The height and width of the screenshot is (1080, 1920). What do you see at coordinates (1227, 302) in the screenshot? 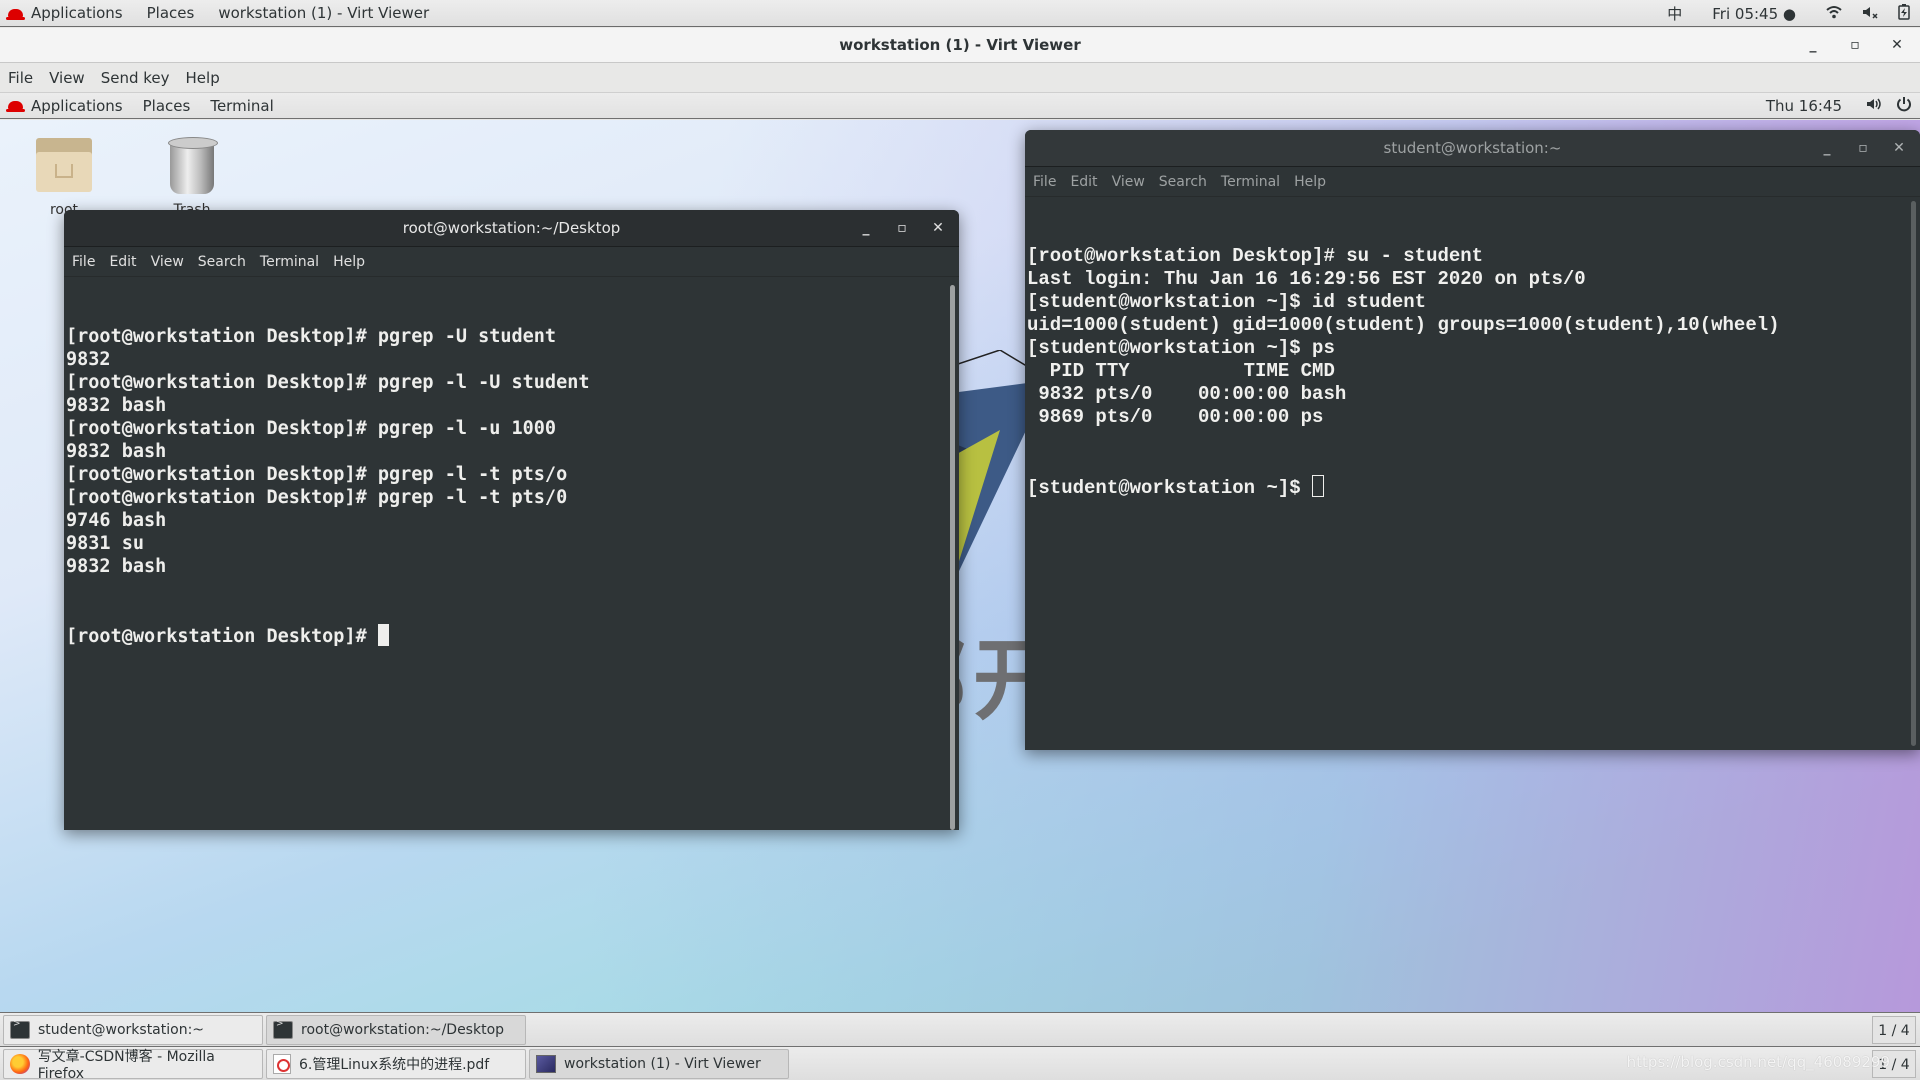
I see `terminal-line: [student@workstation ~]$ id student` at bounding box center [1227, 302].